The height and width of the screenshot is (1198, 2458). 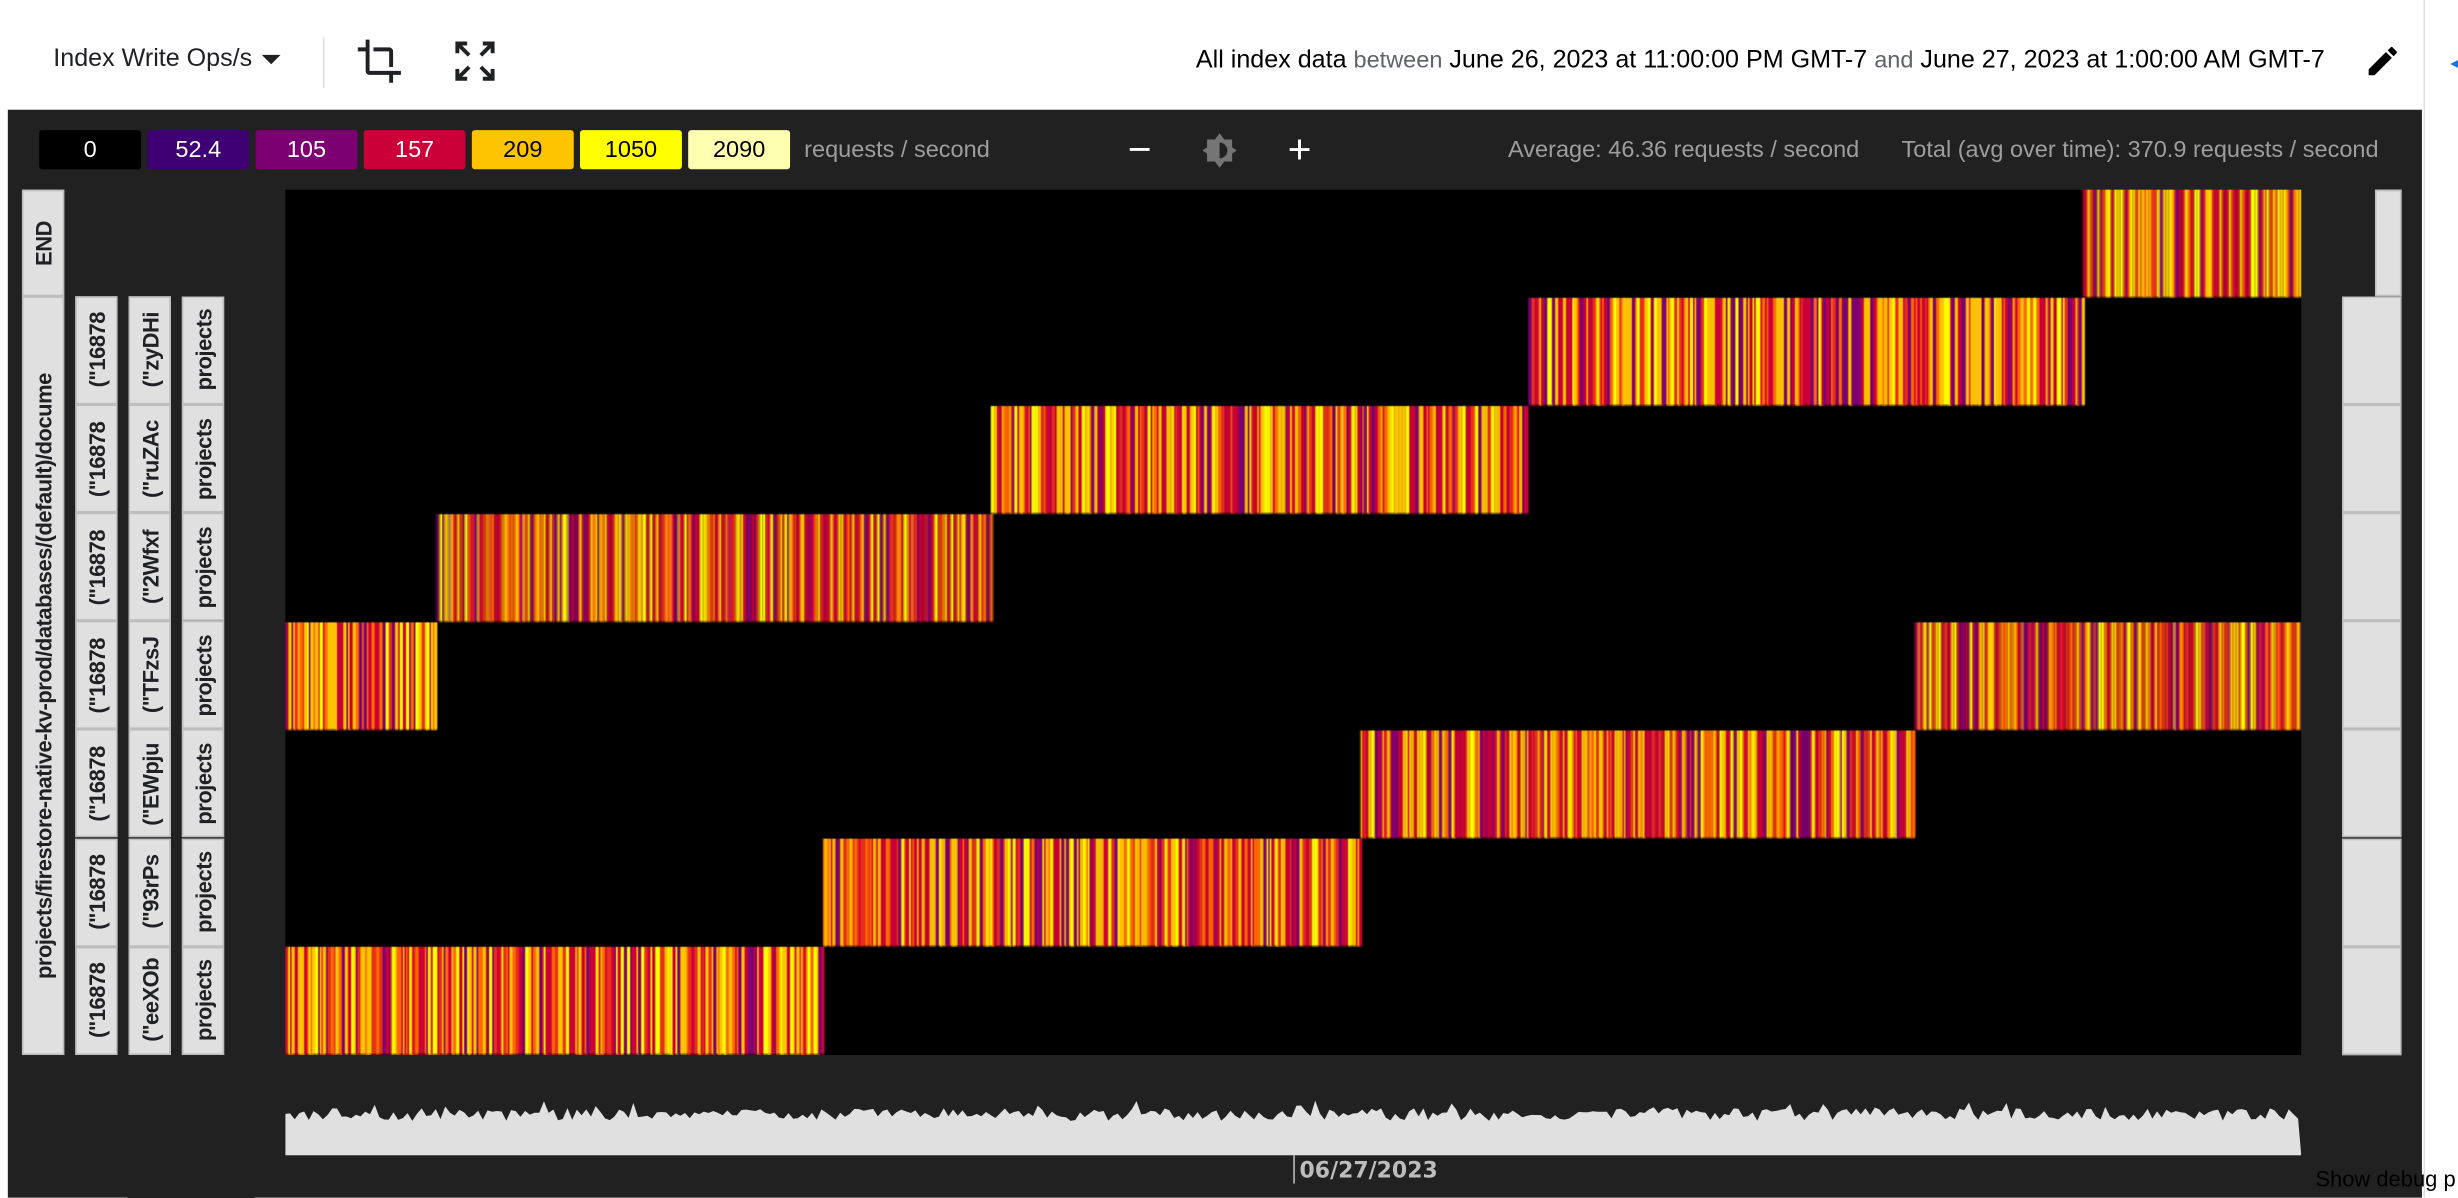 I want to click on key-label: ("ruZAc, so click(x=149, y=458).